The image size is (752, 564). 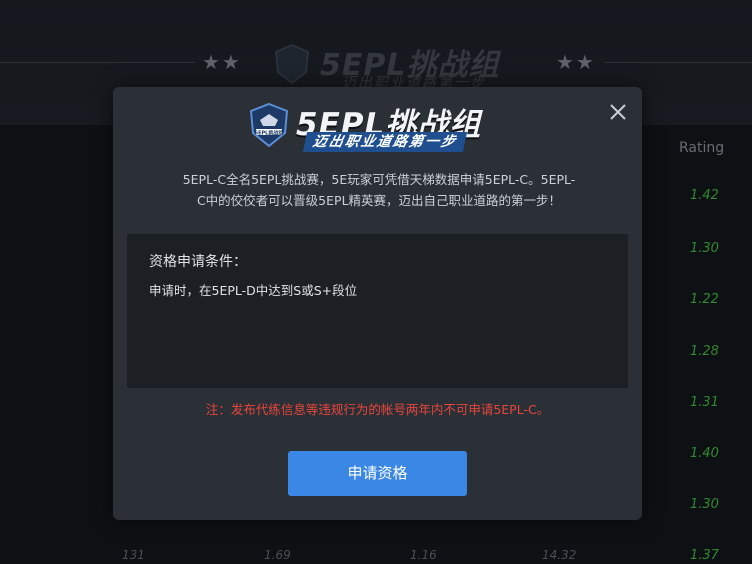 What do you see at coordinates (385, 142) in the screenshot?
I see `modal-tagline: 迈出职业道路第一步` at bounding box center [385, 142].